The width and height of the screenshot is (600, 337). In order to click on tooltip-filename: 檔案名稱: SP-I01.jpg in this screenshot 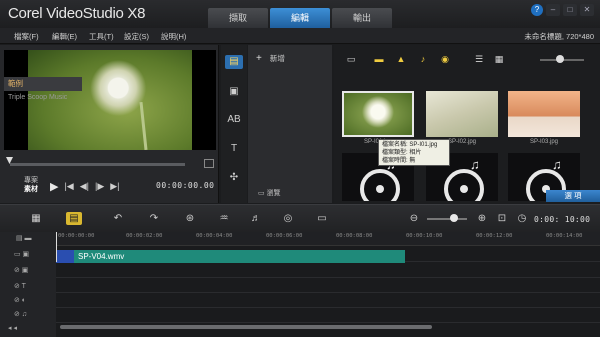, I will do `click(410, 145)`.